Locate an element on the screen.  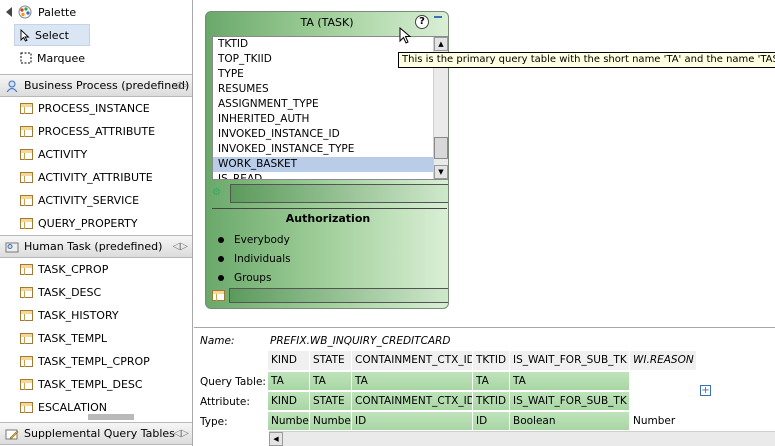
drawer-label: Human Task (predefined) is located at coordinates (93, 246).